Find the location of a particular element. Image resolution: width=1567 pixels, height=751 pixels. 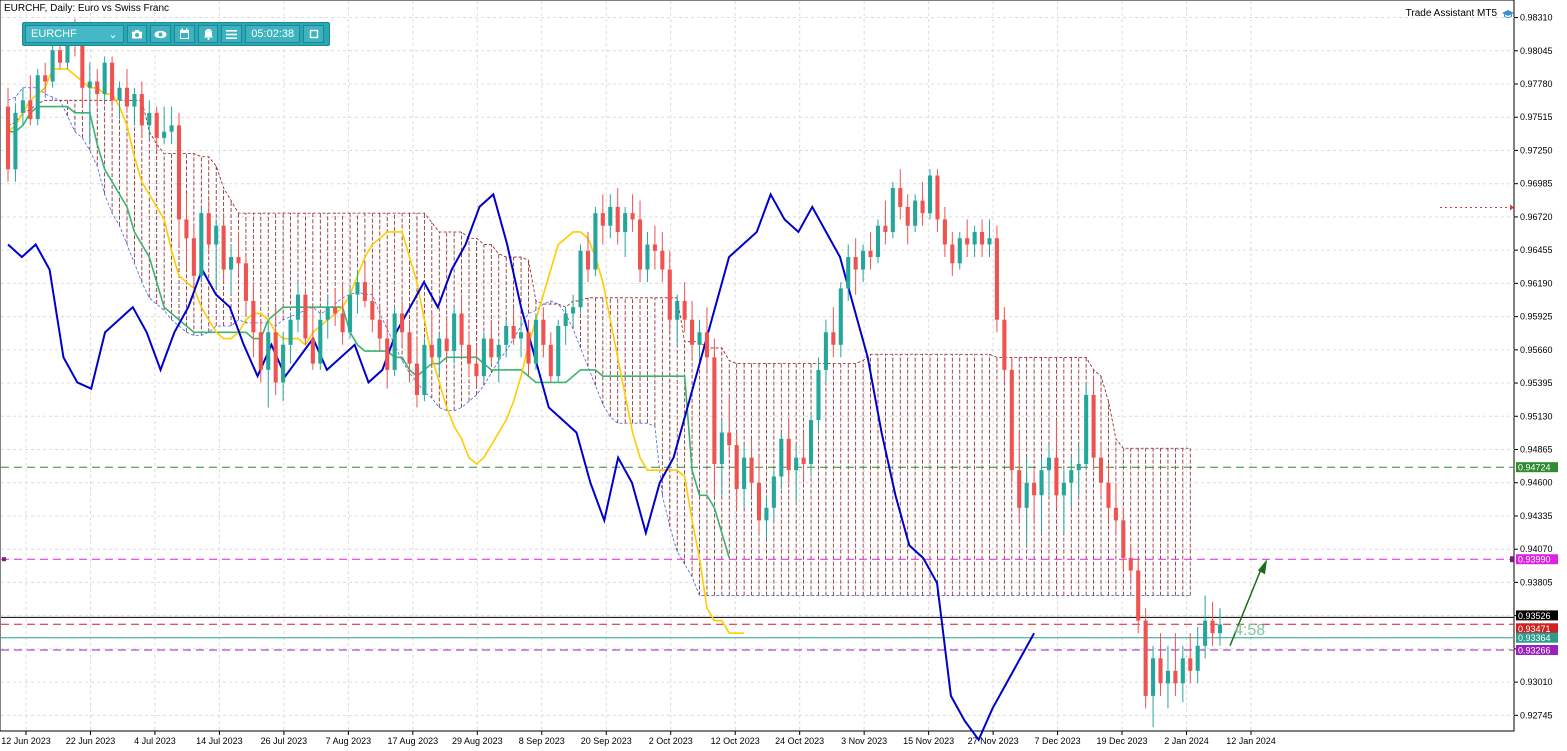

y-tick-label: 0.98045 is located at coordinates (1536, 51).